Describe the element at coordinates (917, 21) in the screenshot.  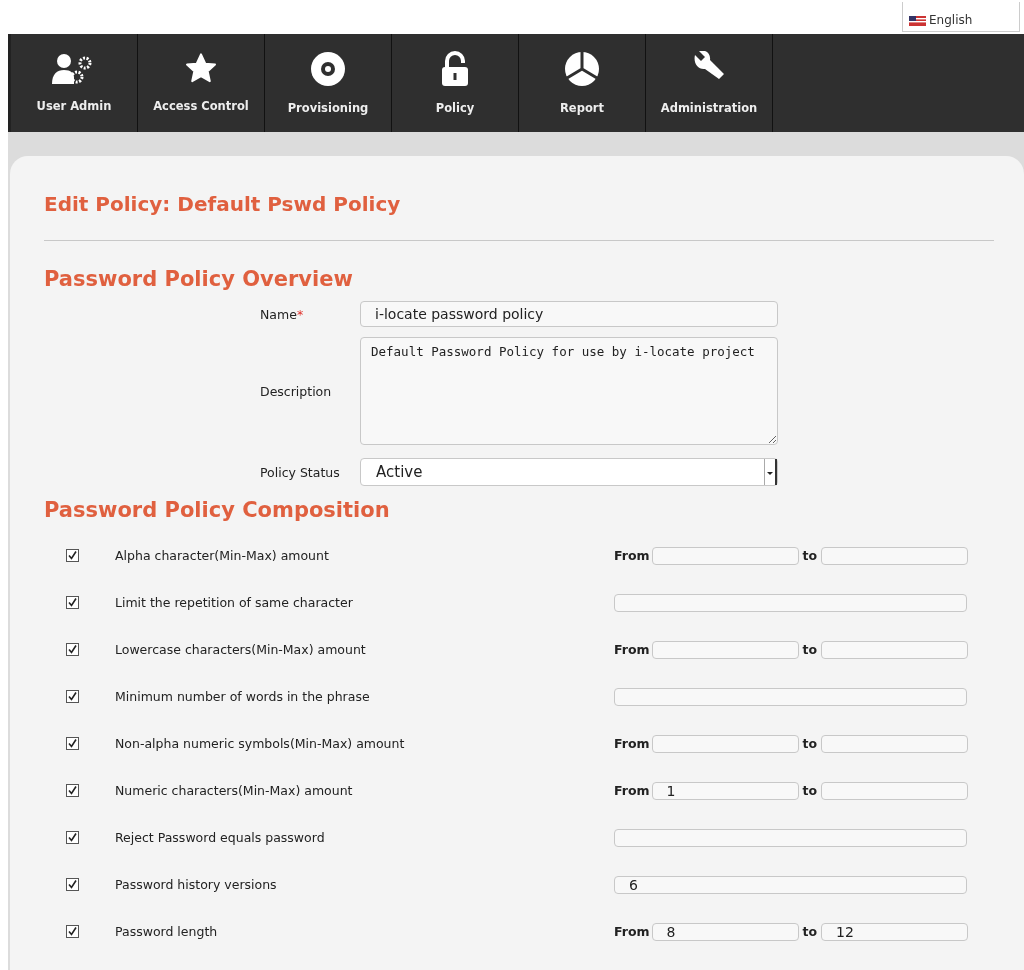
I see `flag-icon` at that location.